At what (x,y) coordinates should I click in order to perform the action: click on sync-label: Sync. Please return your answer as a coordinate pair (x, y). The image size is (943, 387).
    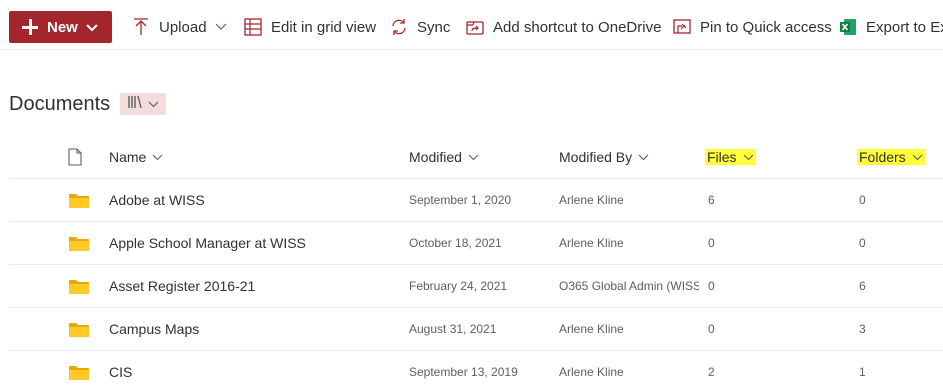
    Looking at the image, I should click on (434, 27).